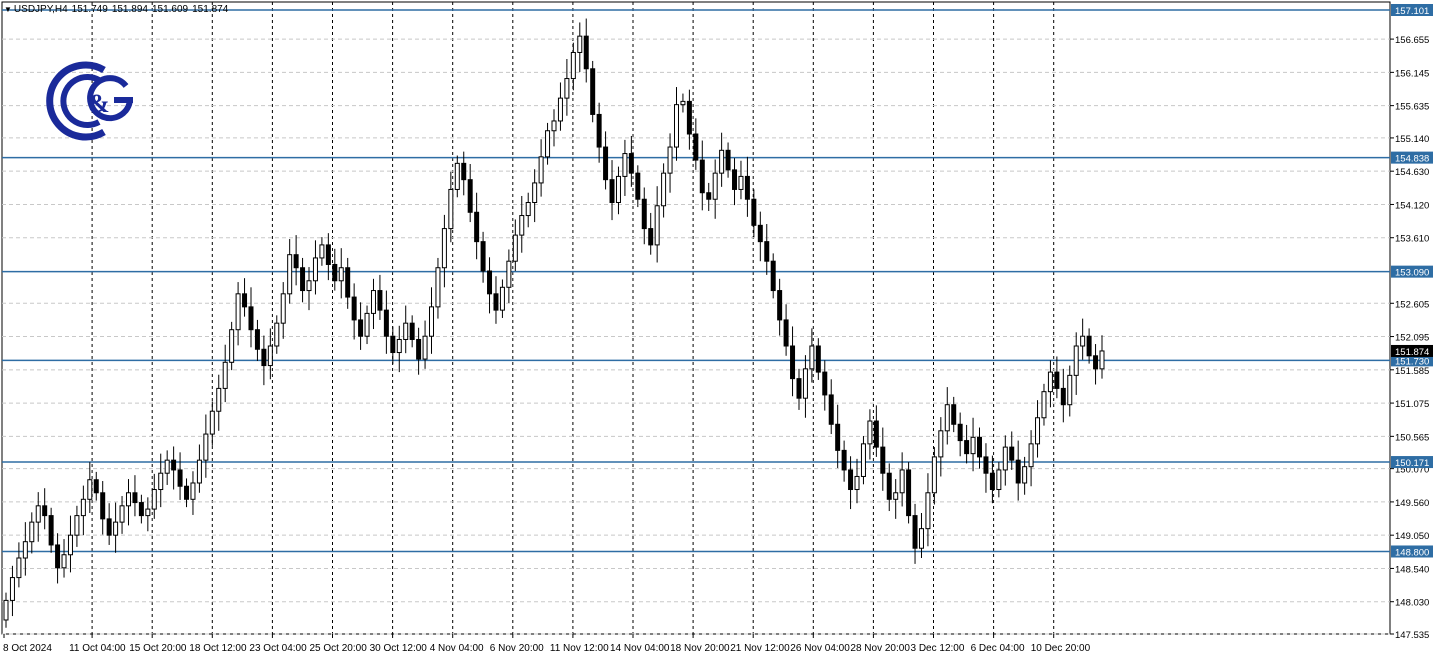  What do you see at coordinates (1412, 463) in the screenshot?
I see `level-label: 150.171` at bounding box center [1412, 463].